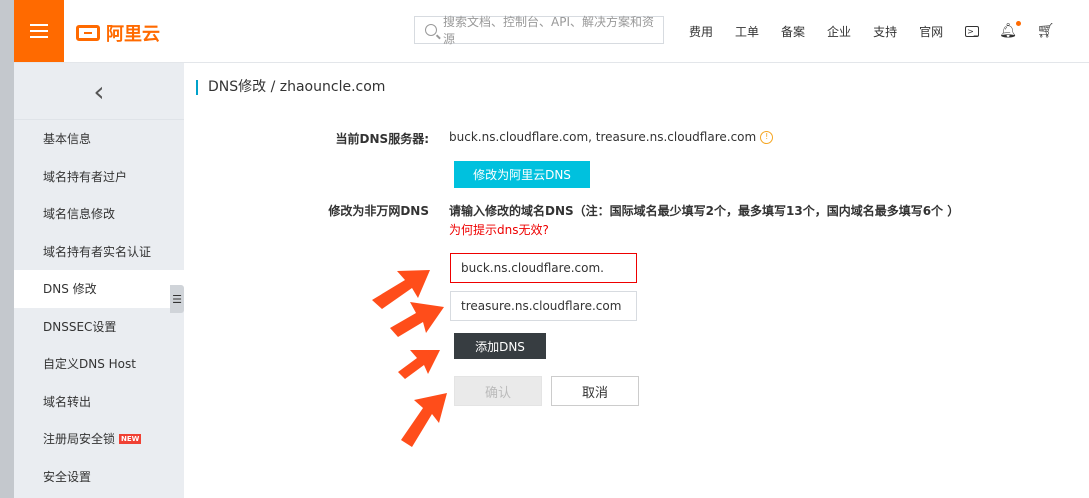  I want to click on confirm-button: 确认, so click(498, 391).